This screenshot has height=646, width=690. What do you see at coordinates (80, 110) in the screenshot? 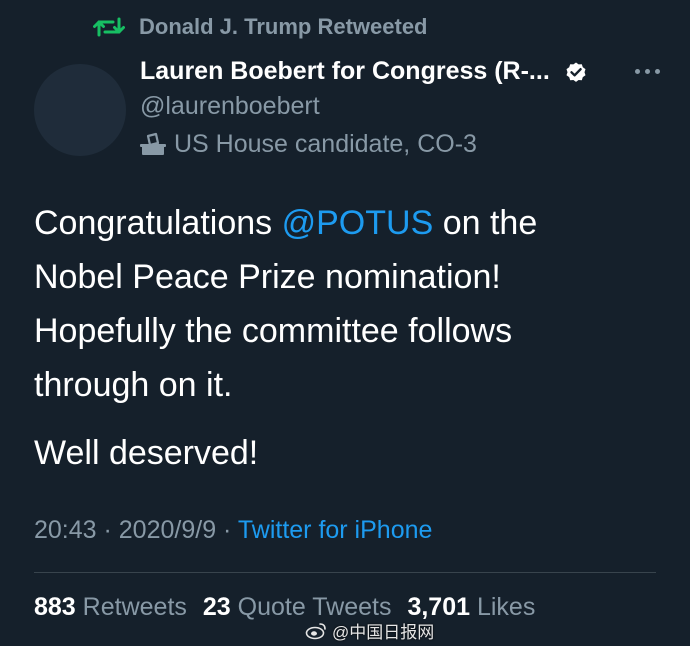
I see `avatar` at bounding box center [80, 110].